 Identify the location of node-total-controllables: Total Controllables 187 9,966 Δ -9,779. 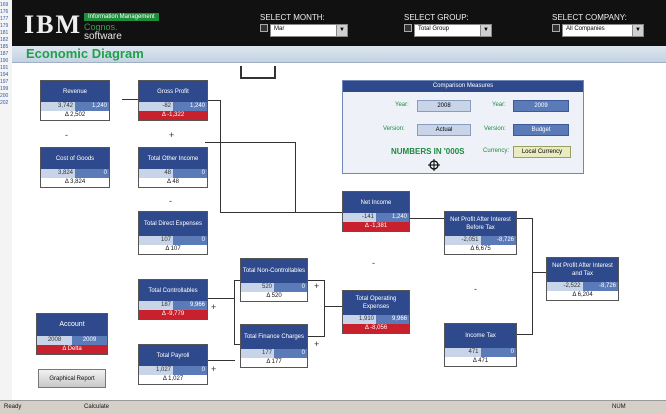
(173, 299).